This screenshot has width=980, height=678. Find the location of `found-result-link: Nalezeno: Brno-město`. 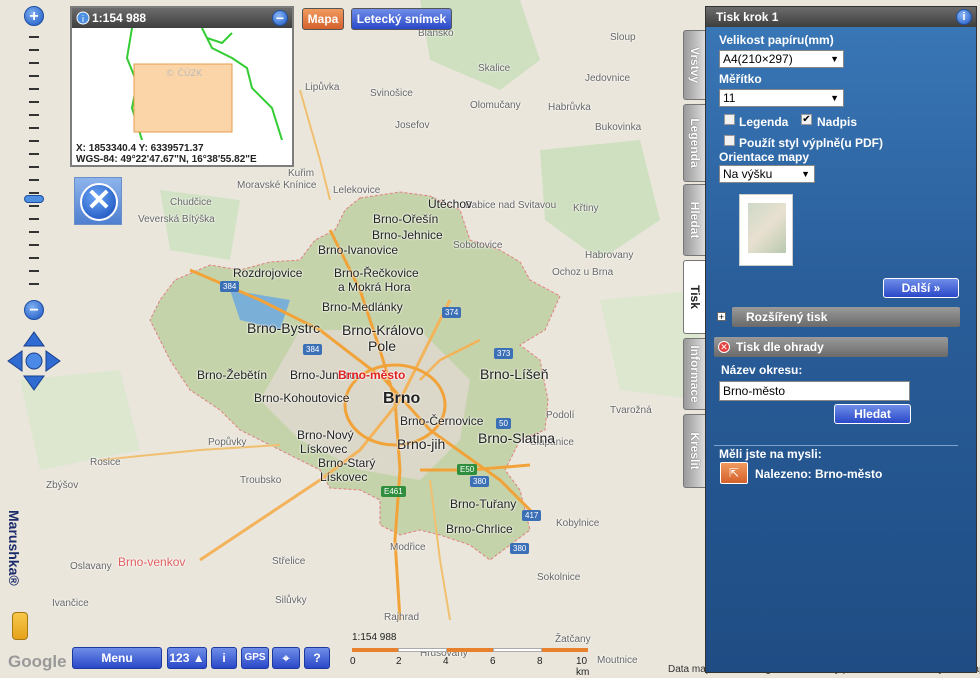

found-result-link: Nalezeno: Brno-město is located at coordinates (818, 474).